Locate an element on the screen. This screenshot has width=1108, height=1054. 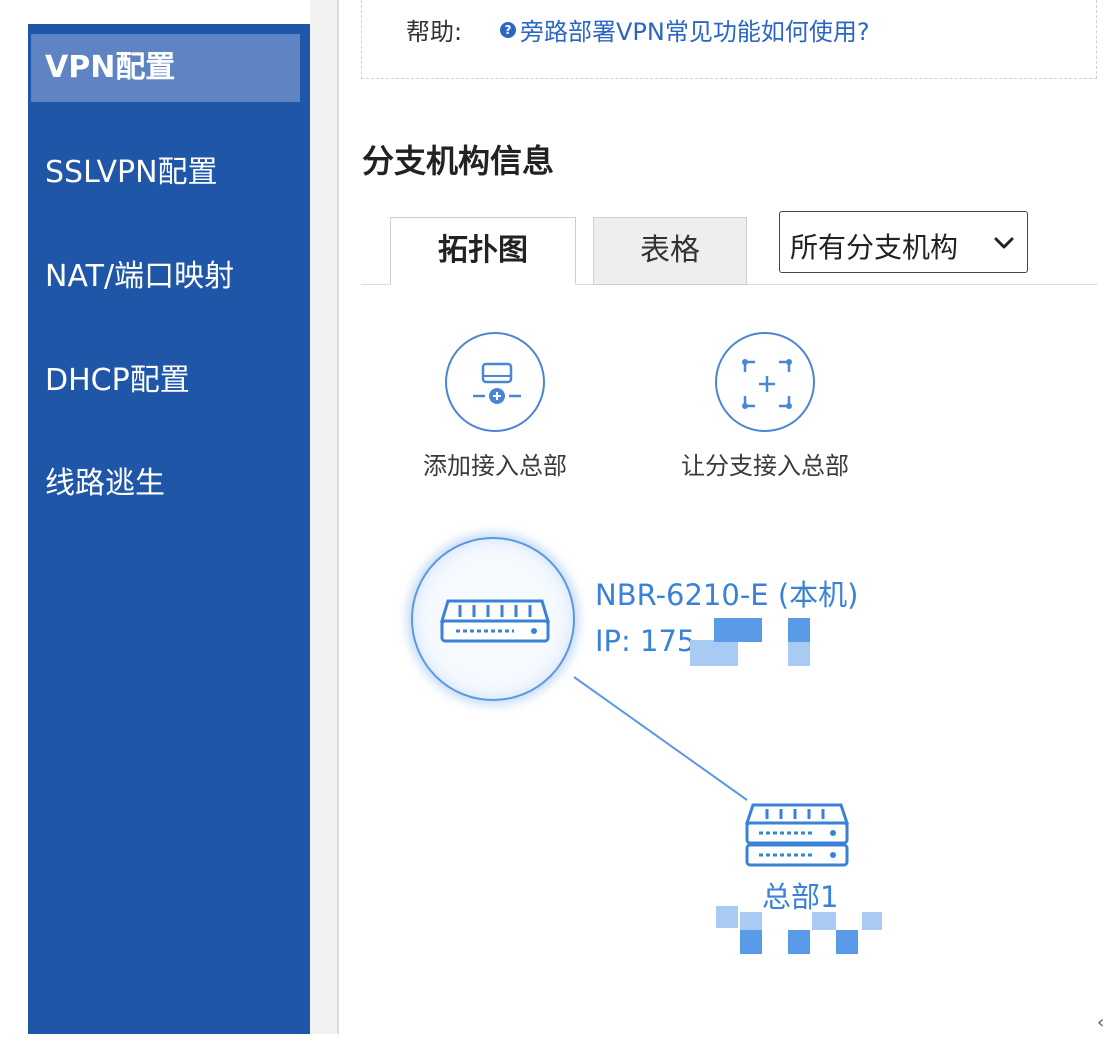
router-icon is located at coordinates (495, 621).